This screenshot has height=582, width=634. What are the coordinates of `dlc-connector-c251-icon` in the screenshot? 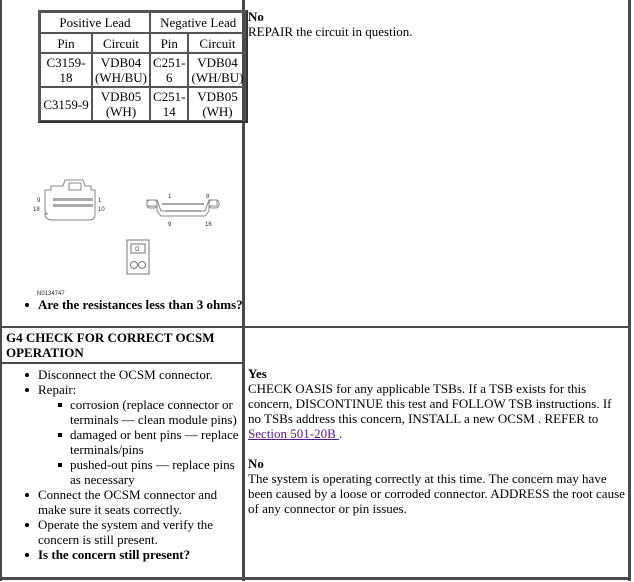 It's located at (183, 208).